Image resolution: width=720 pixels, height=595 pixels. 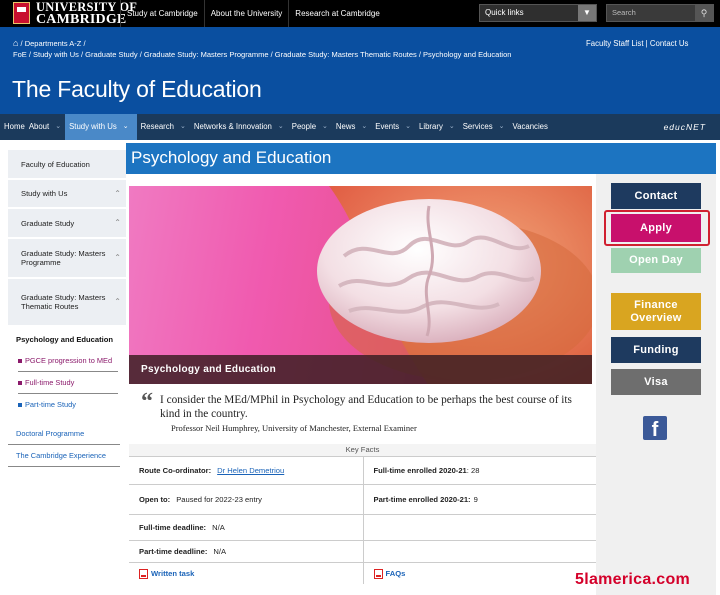 I want to click on nav-home: Home, so click(x=12, y=127).